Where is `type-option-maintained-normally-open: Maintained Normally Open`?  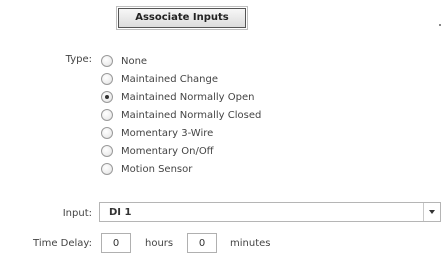 type-option-maintained-normally-open: Maintained Normally Open is located at coordinates (181, 97).